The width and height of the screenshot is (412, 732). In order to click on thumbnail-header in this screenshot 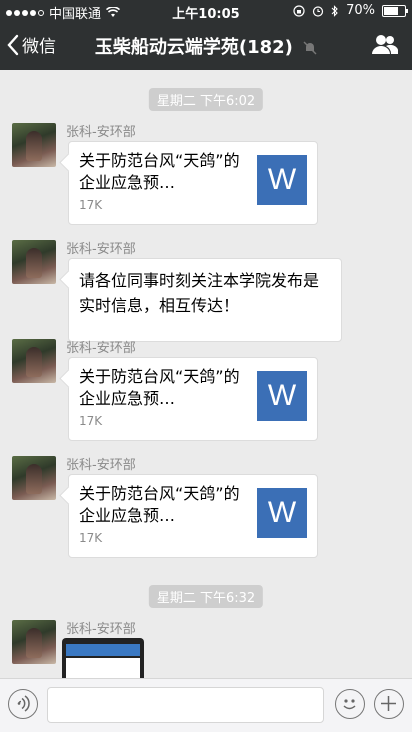, I will do `click(103, 650)`.